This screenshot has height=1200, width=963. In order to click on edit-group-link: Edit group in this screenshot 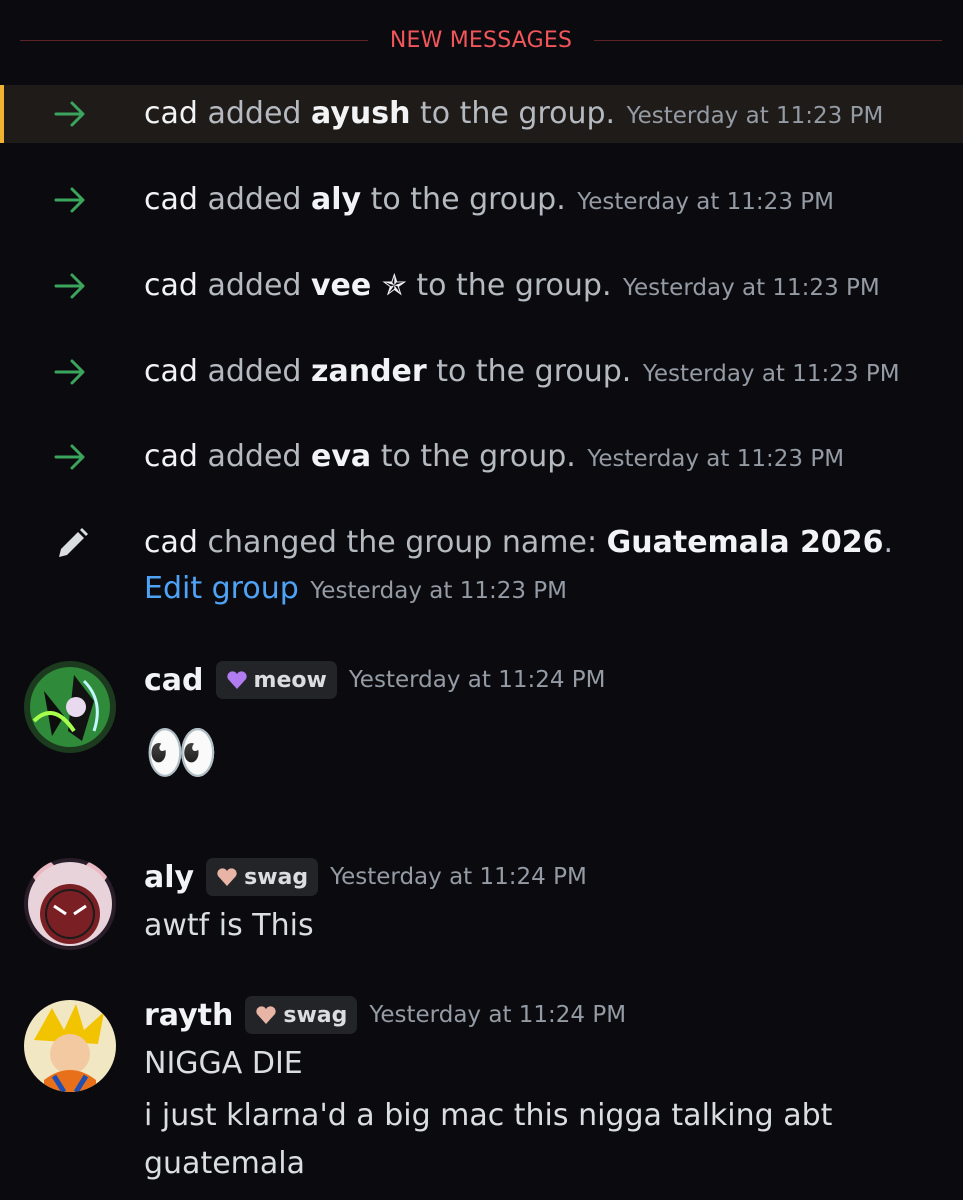, I will do `click(221, 588)`.